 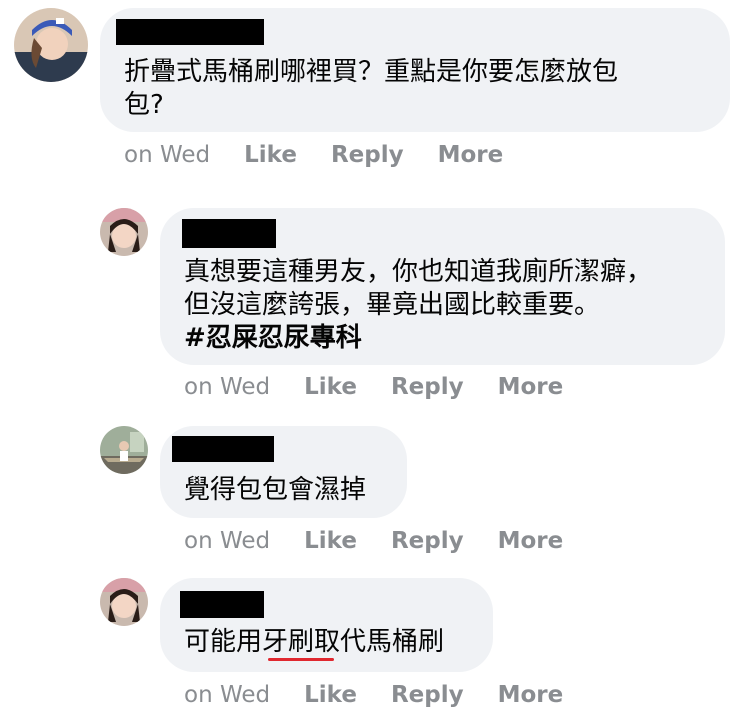 What do you see at coordinates (373, 695) in the screenshot?
I see `comment-actions: on Wed Like Reply More` at bounding box center [373, 695].